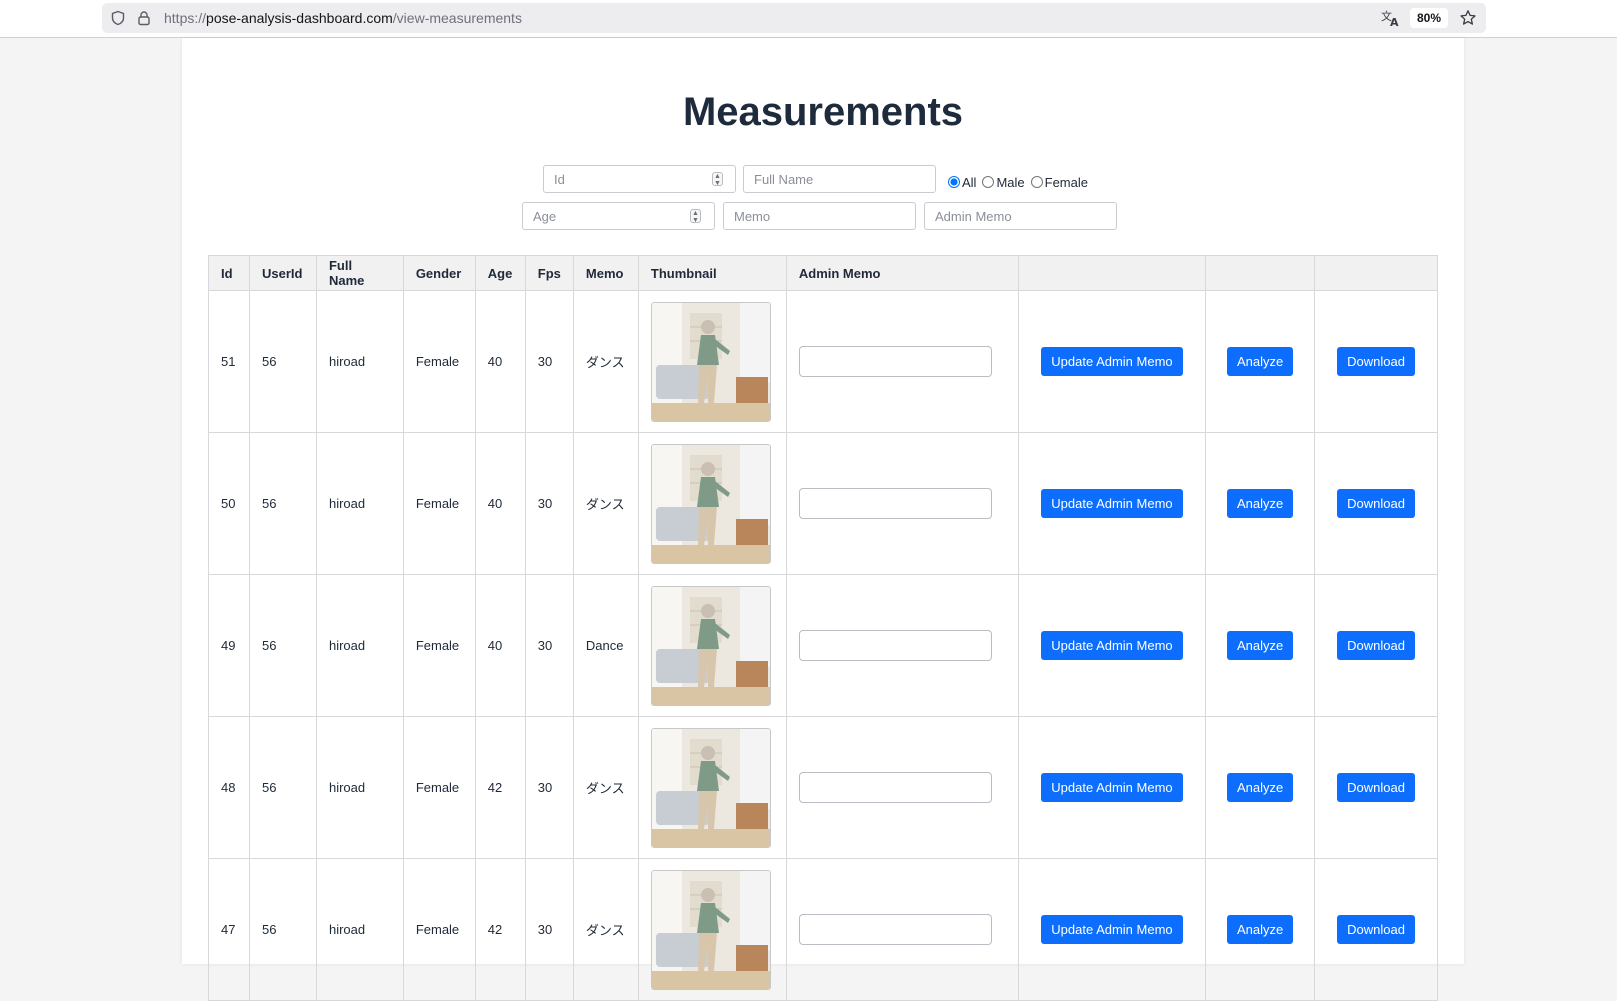  I want to click on gender-option-female: Female, so click(1059, 182).